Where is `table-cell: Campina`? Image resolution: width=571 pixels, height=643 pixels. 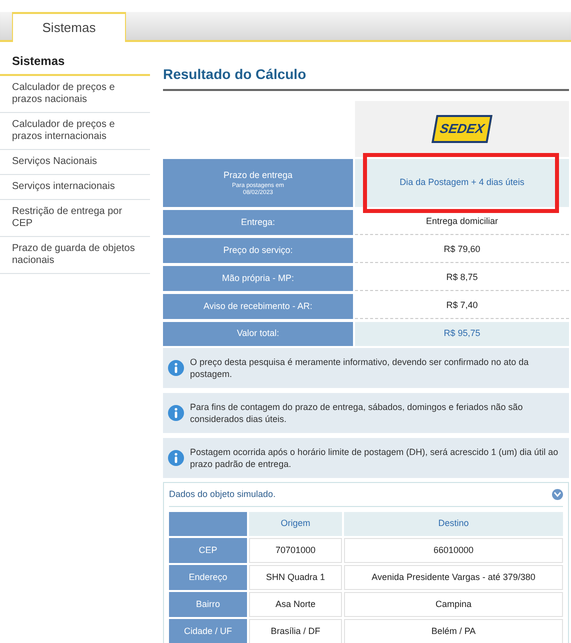 table-cell: Campina is located at coordinates (453, 604).